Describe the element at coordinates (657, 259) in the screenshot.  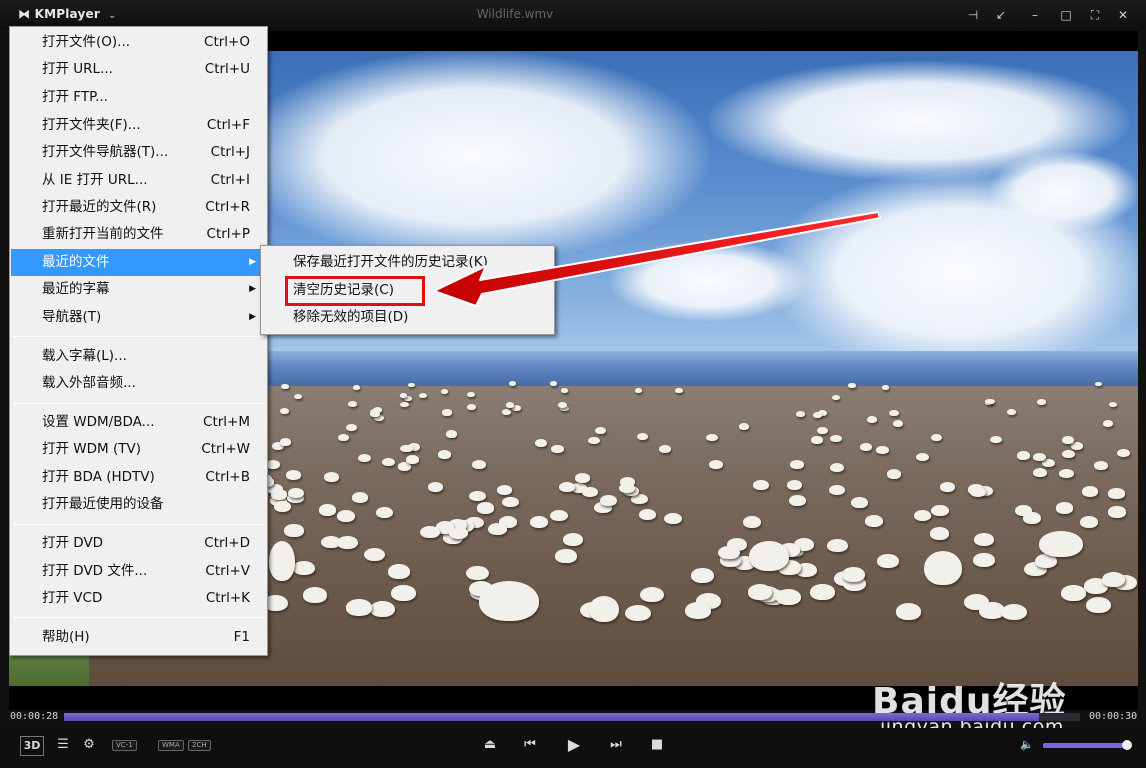
I see `annotation-arrow` at that location.